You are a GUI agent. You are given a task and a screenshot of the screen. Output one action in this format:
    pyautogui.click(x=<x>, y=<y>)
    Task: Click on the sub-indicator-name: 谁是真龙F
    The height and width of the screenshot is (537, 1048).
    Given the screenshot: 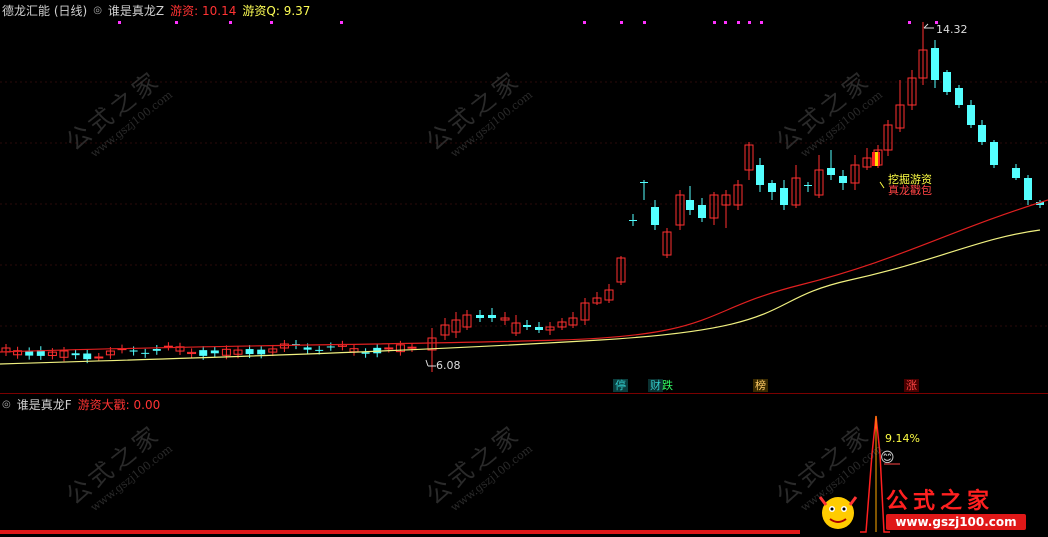 What is the action you would take?
    pyautogui.click(x=44, y=405)
    